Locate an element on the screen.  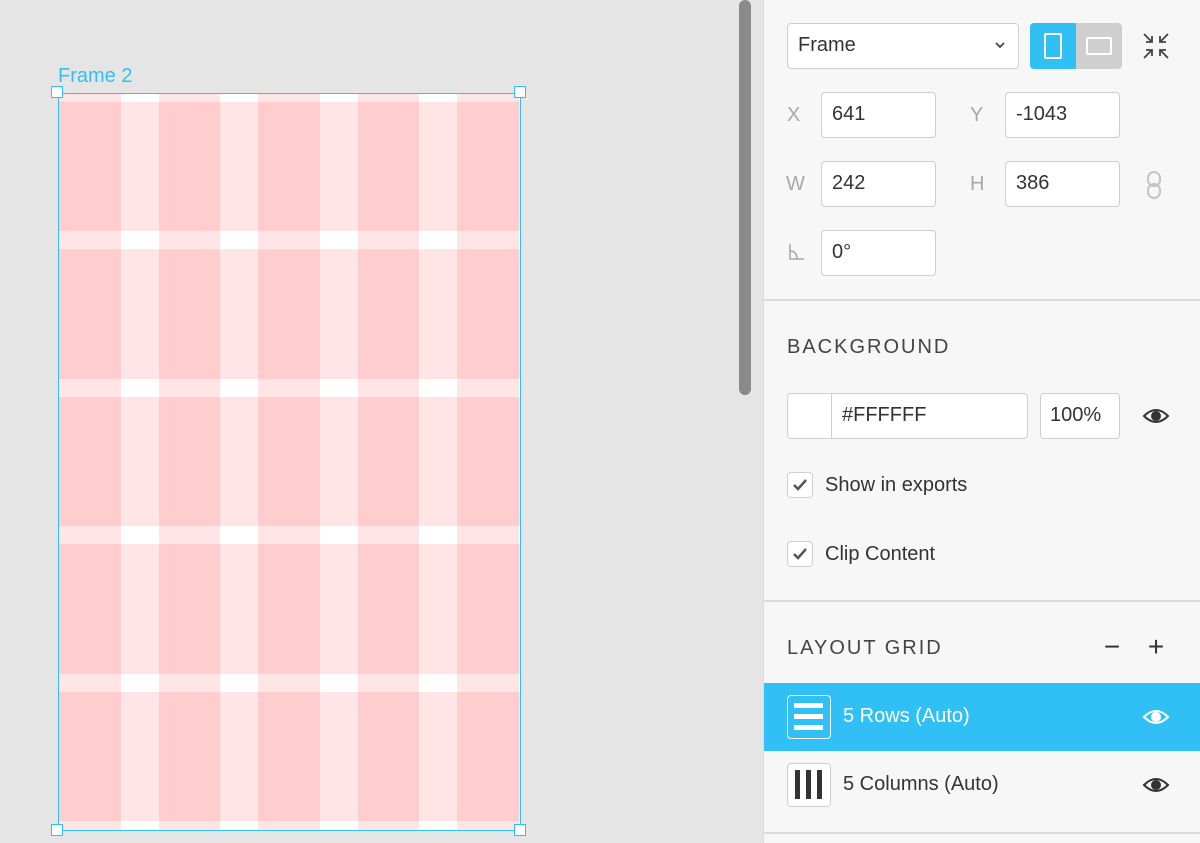
grid-item-label: 5 Columns (Auto) is located at coordinates (921, 784).